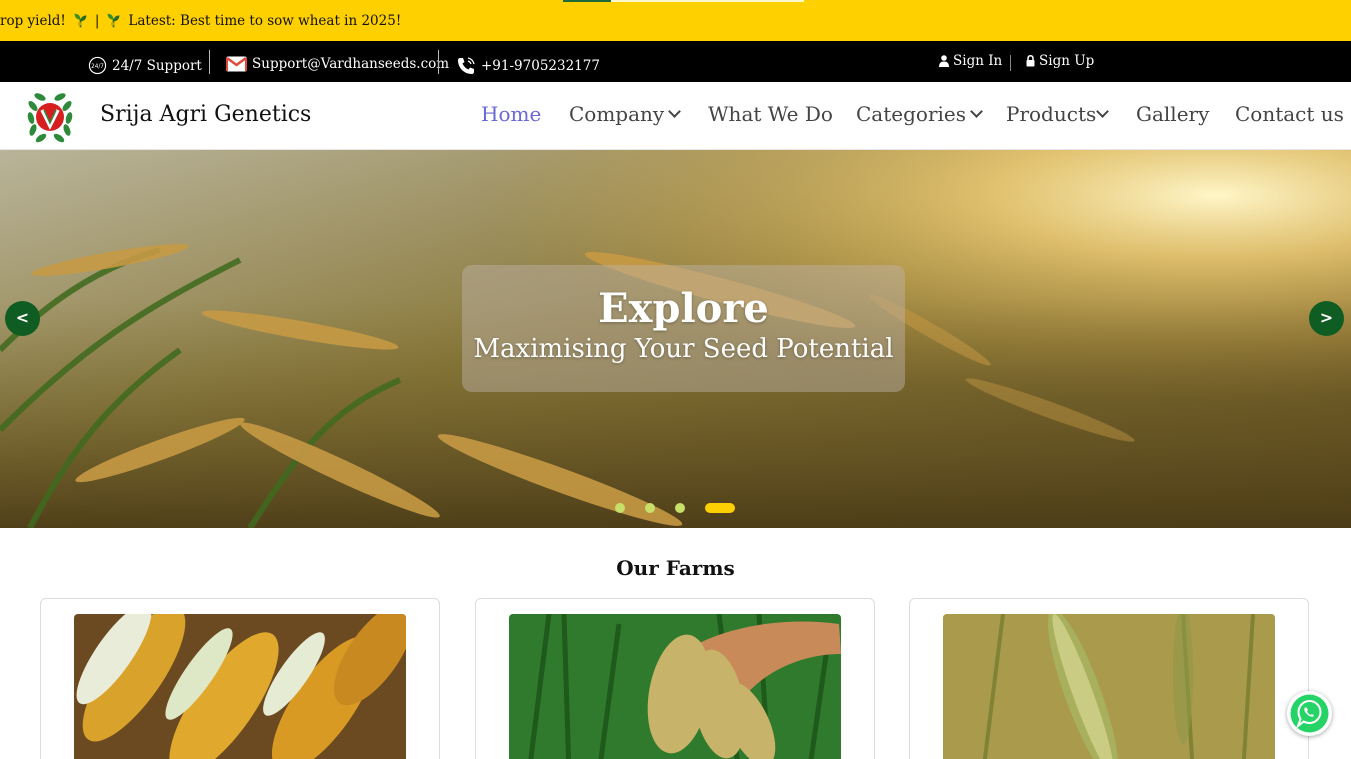 Image resolution: width=1351 pixels, height=759 pixels. What do you see at coordinates (587, 1) in the screenshot?
I see `ticker-accent` at bounding box center [587, 1].